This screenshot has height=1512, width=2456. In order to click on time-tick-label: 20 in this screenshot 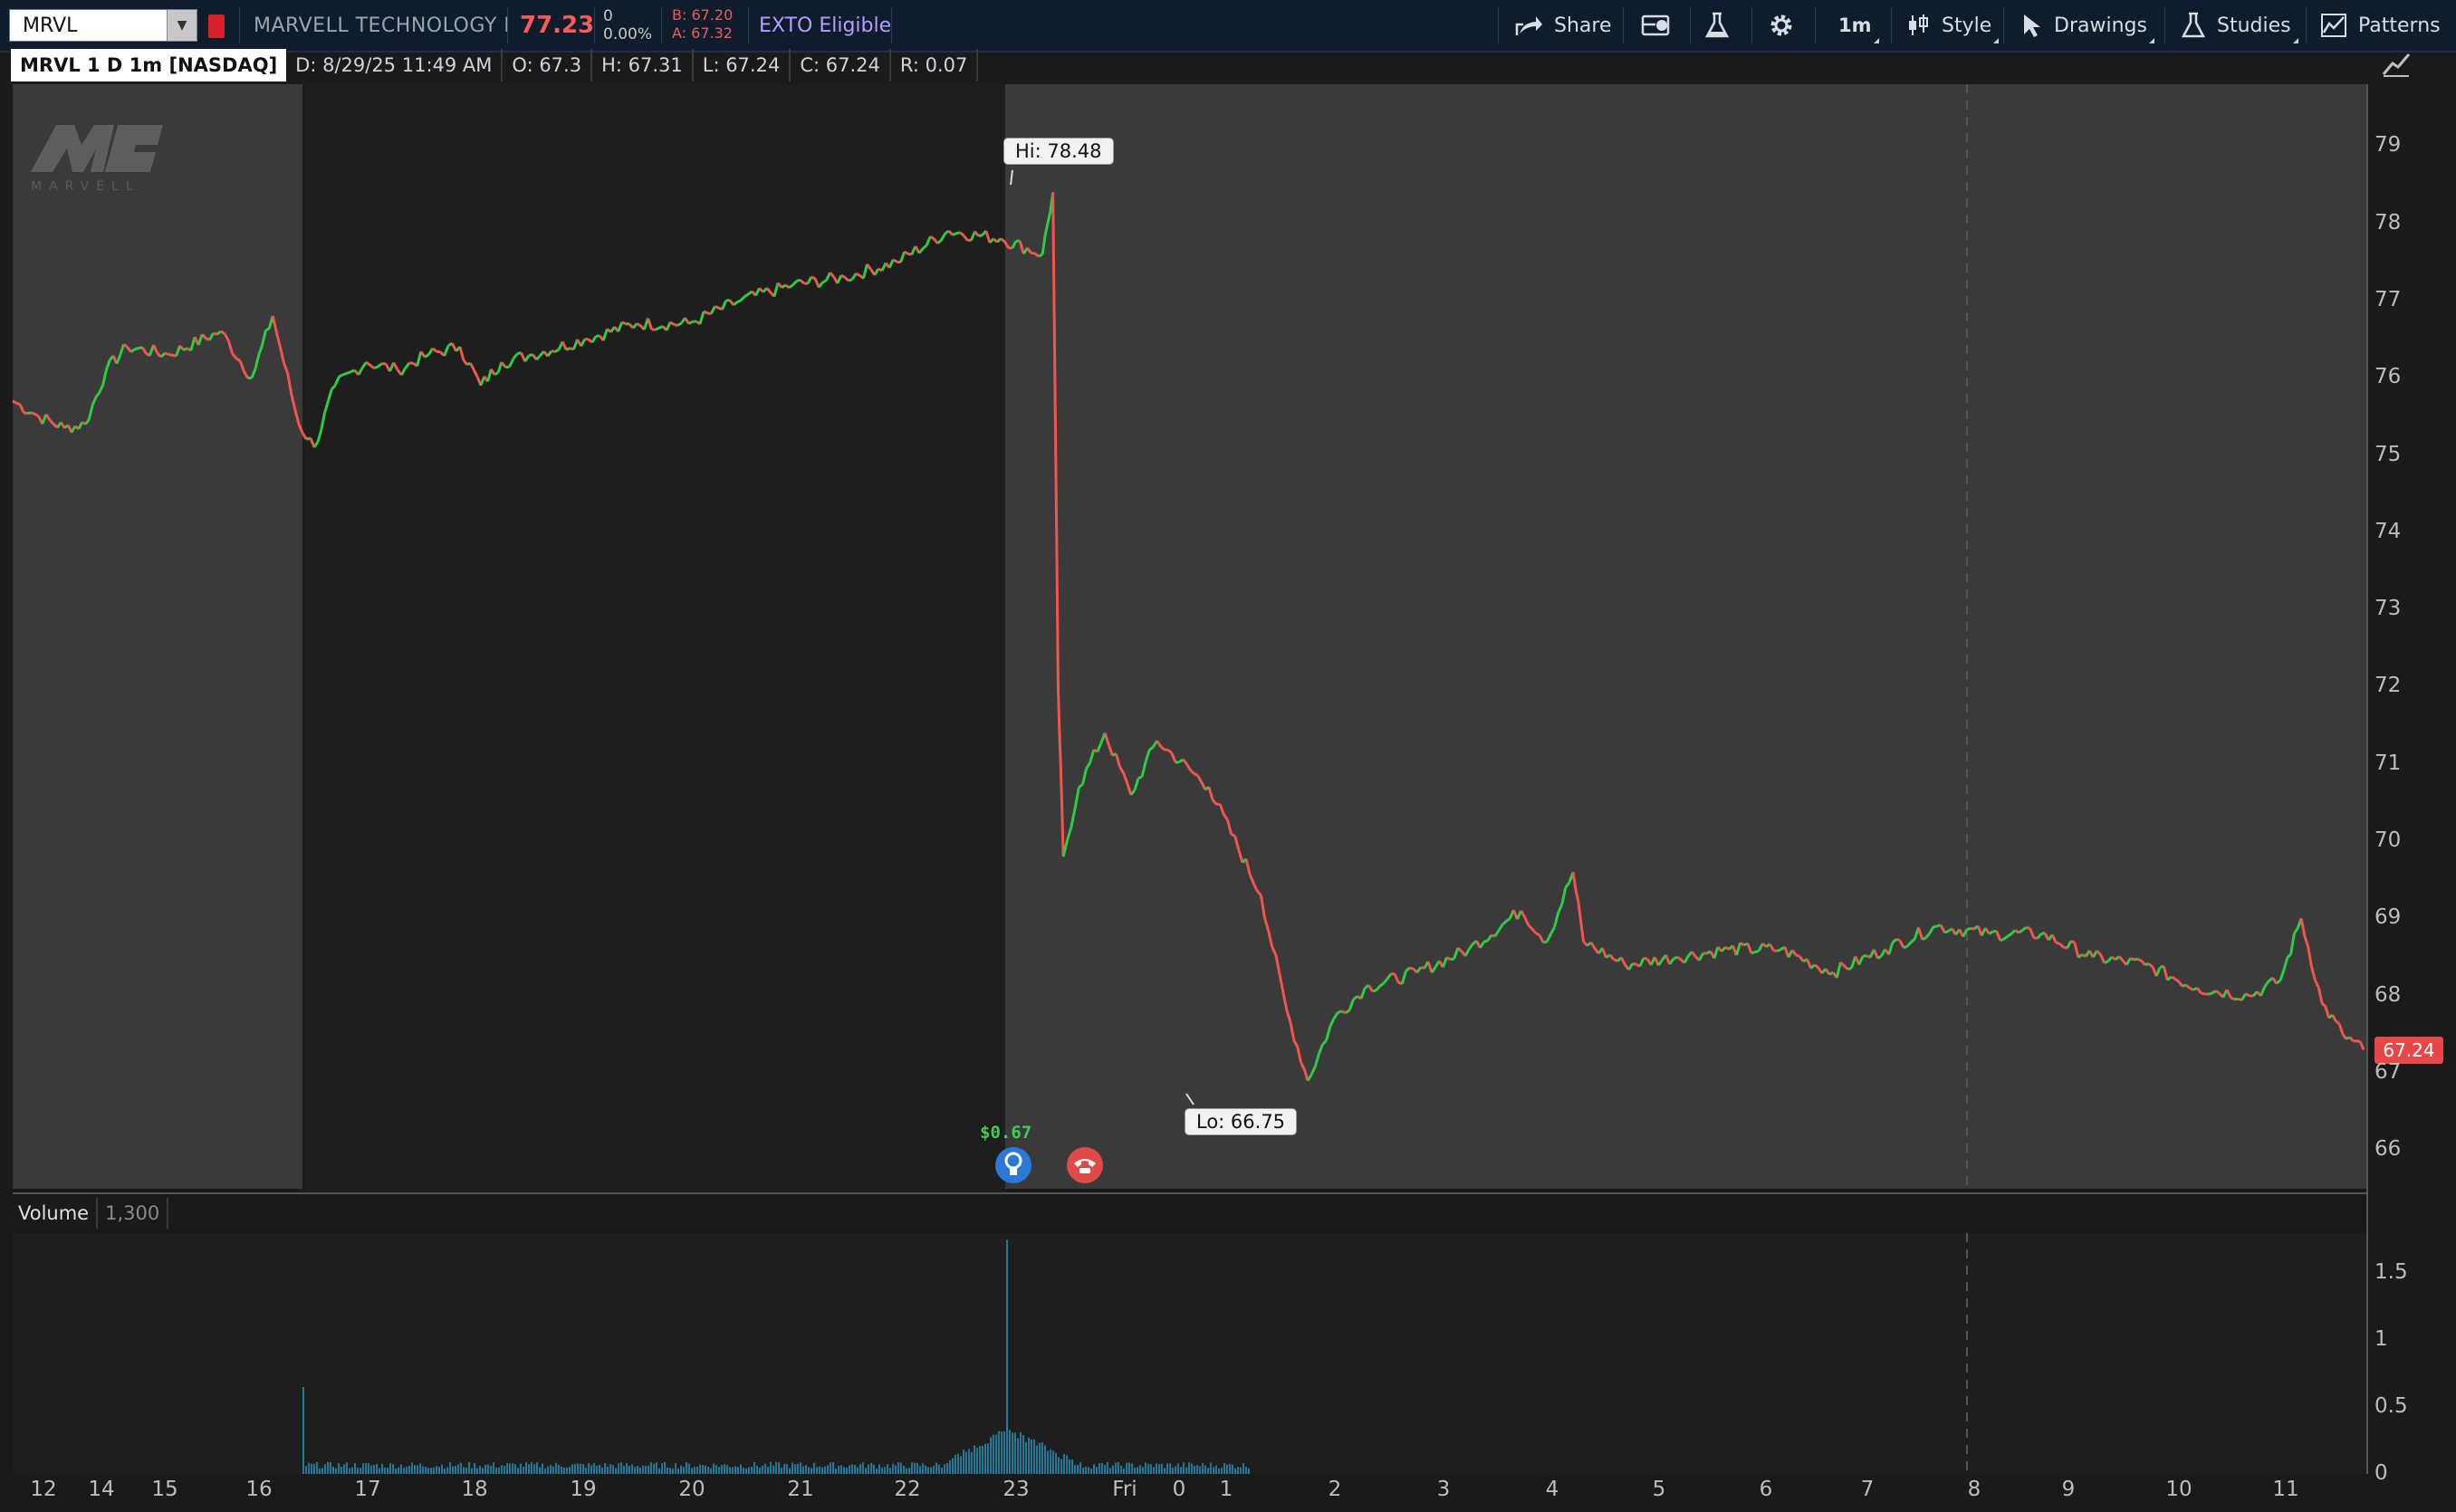, I will do `click(691, 1489)`.